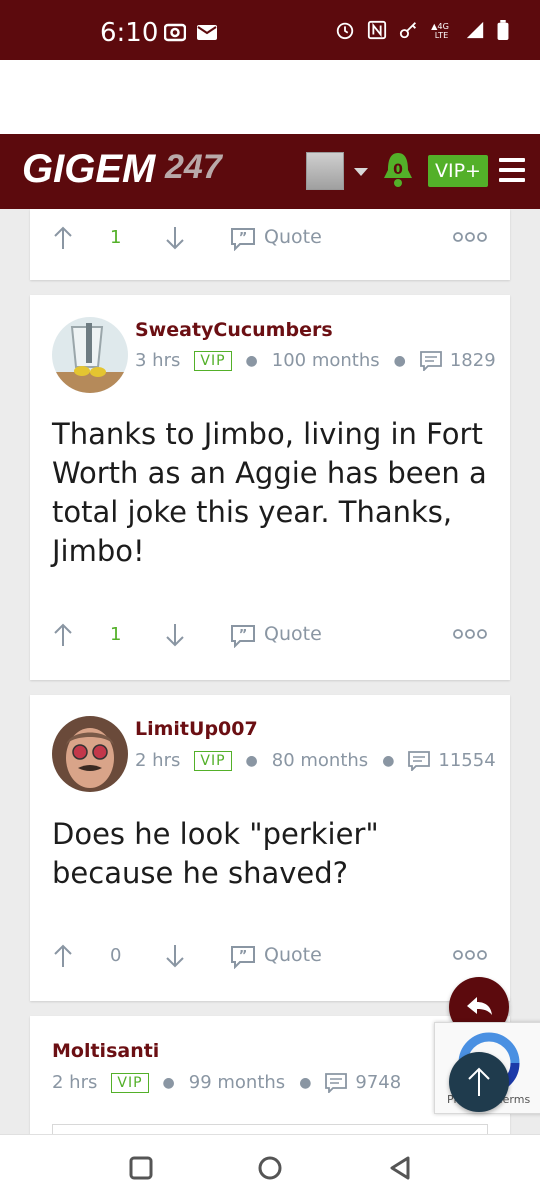  I want to click on mail-notification-icon, so click(207, 32).